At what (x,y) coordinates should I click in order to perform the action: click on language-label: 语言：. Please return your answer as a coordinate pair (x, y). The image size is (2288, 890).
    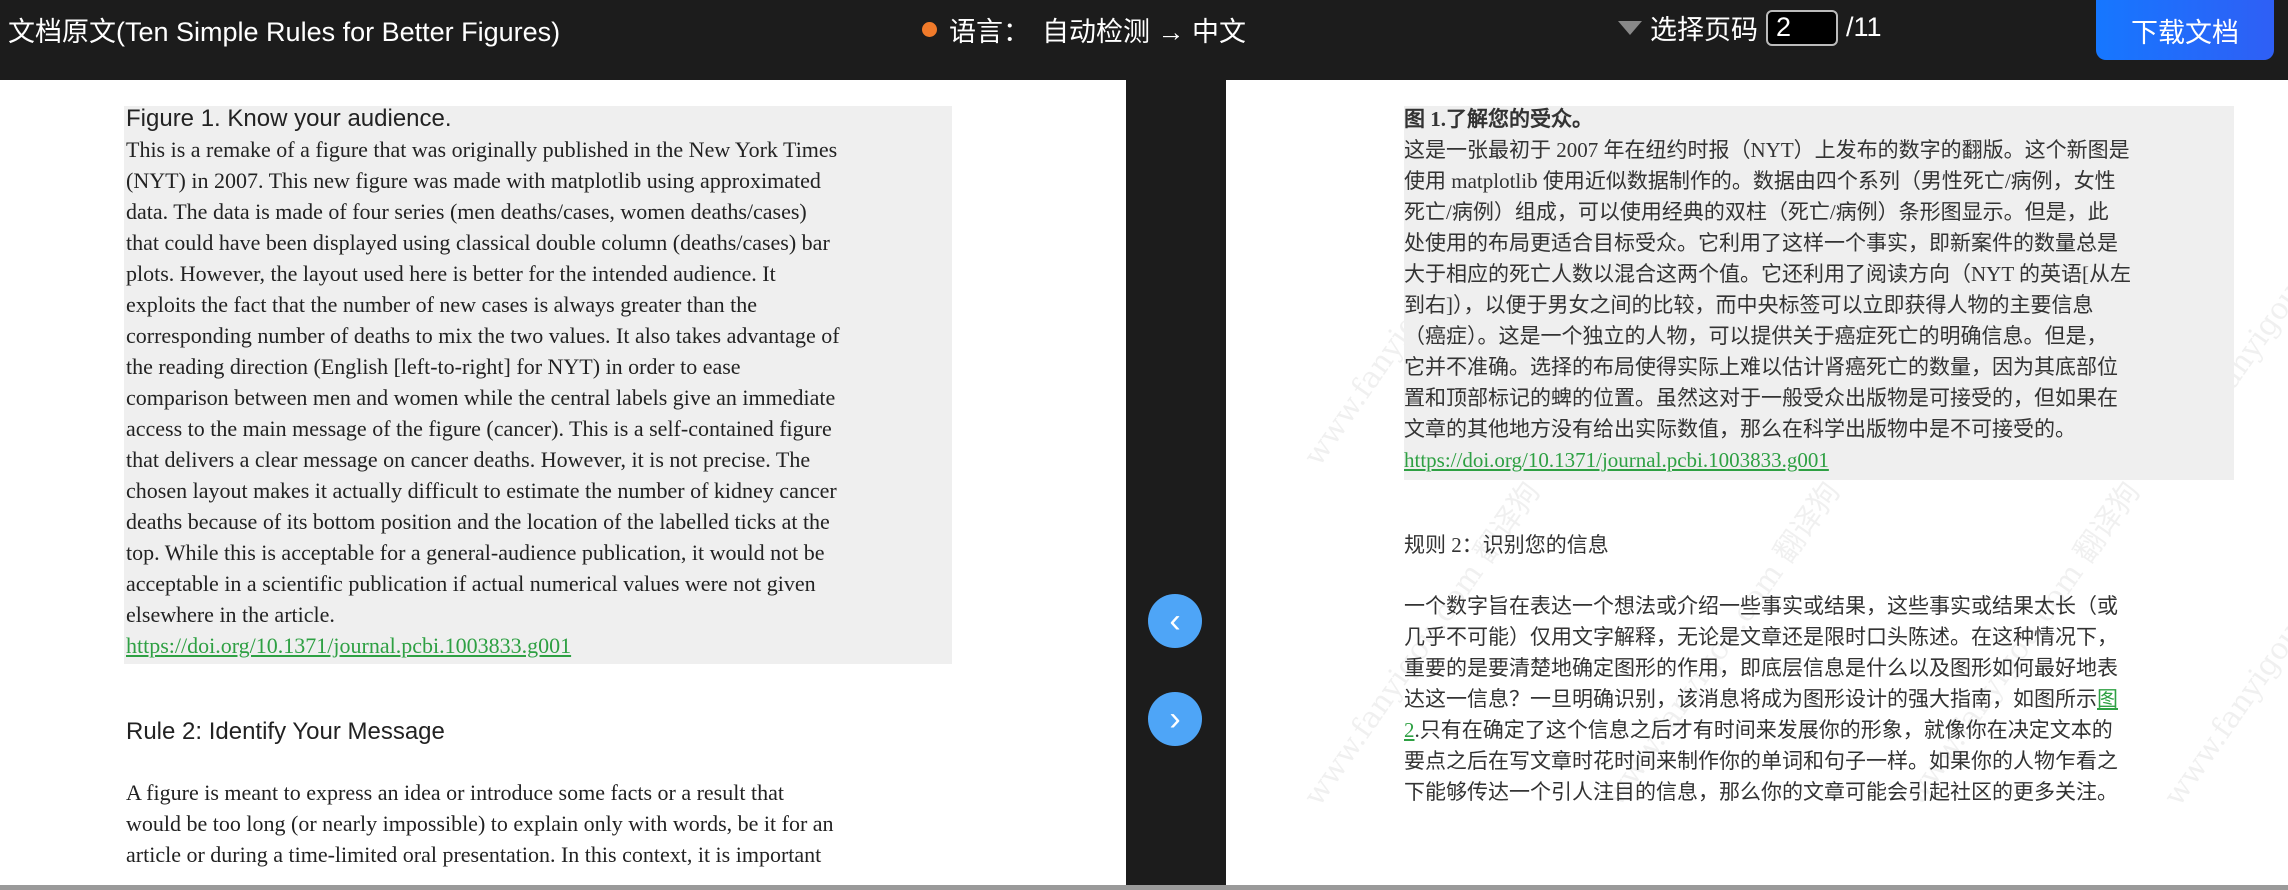
    Looking at the image, I should click on (989, 32).